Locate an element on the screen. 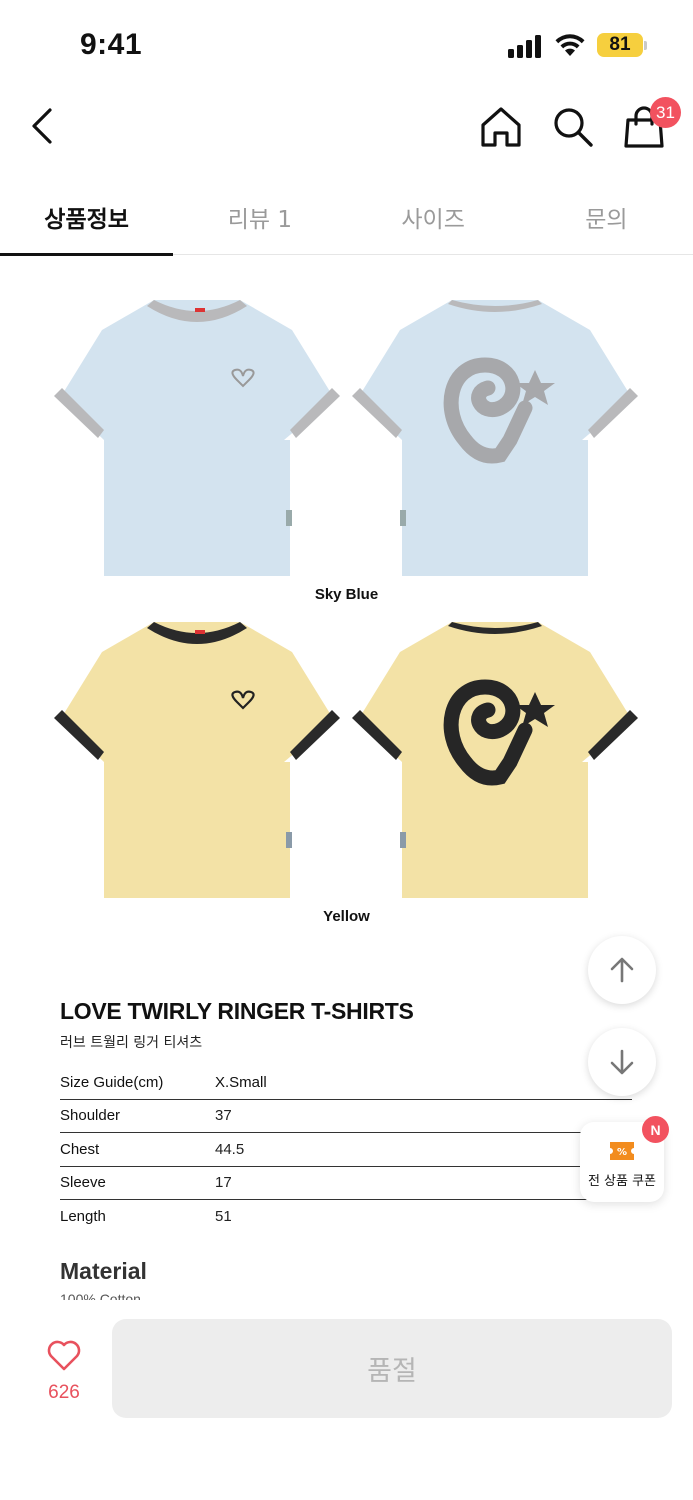 This screenshot has width=693, height=1500. size-row-label: Chest is located at coordinates (80, 1149).